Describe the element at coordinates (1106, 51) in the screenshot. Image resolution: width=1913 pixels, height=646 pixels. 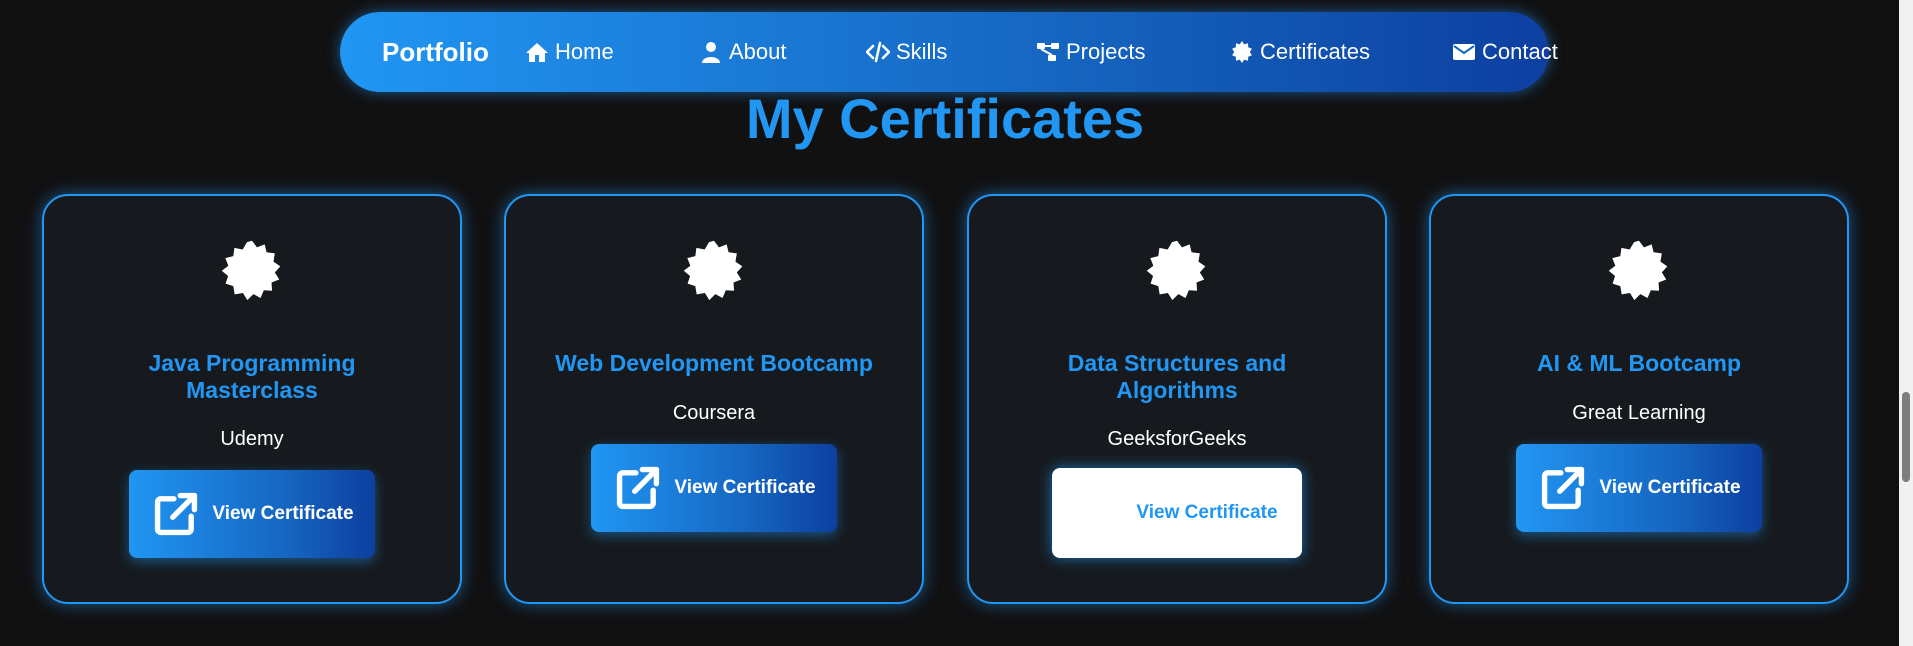
I see `nav-item-label: Projects` at that location.